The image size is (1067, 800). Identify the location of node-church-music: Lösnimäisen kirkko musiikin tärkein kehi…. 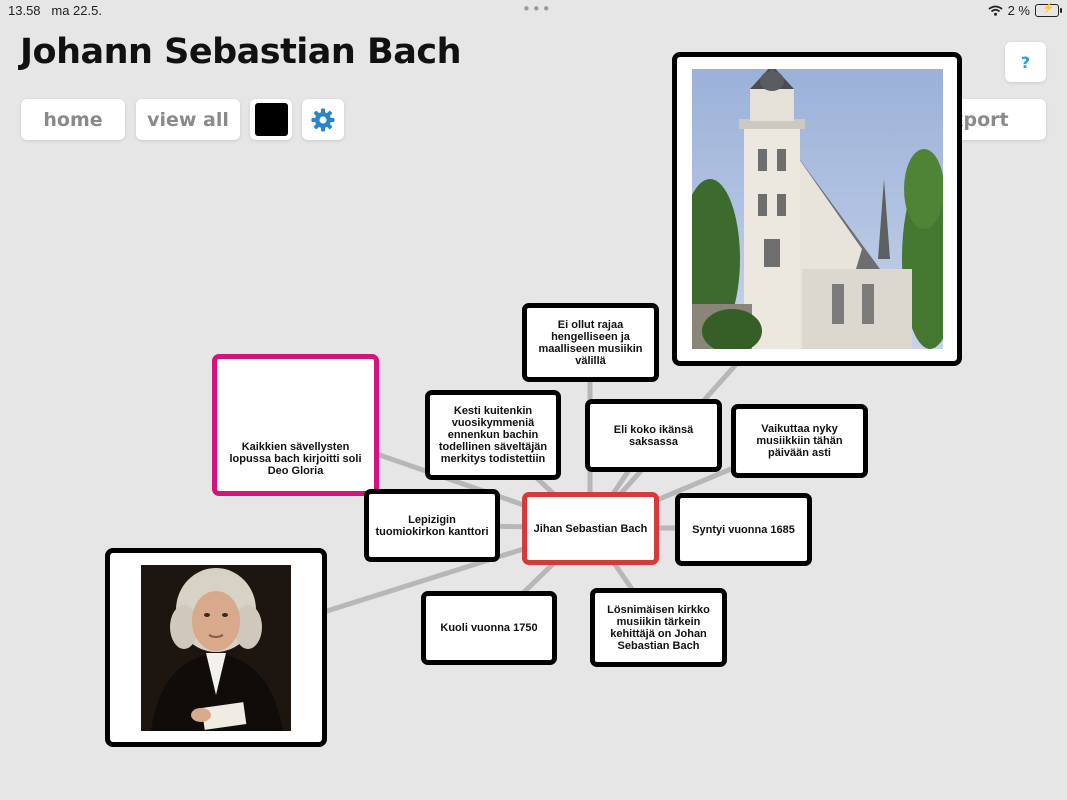
(658, 627).